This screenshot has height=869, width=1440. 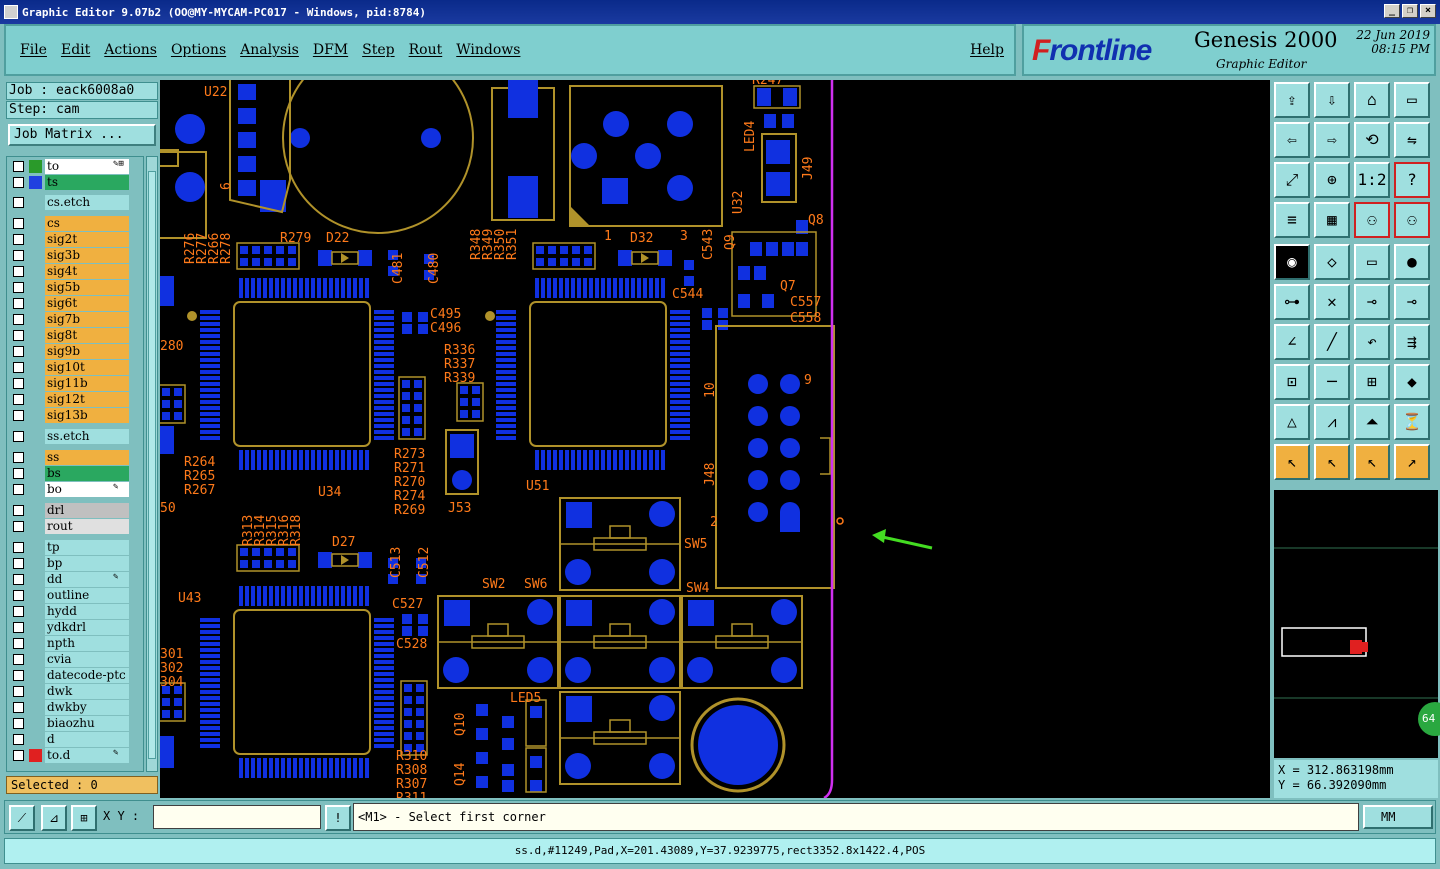 I want to click on layer-name: bp, so click(x=87, y=563).